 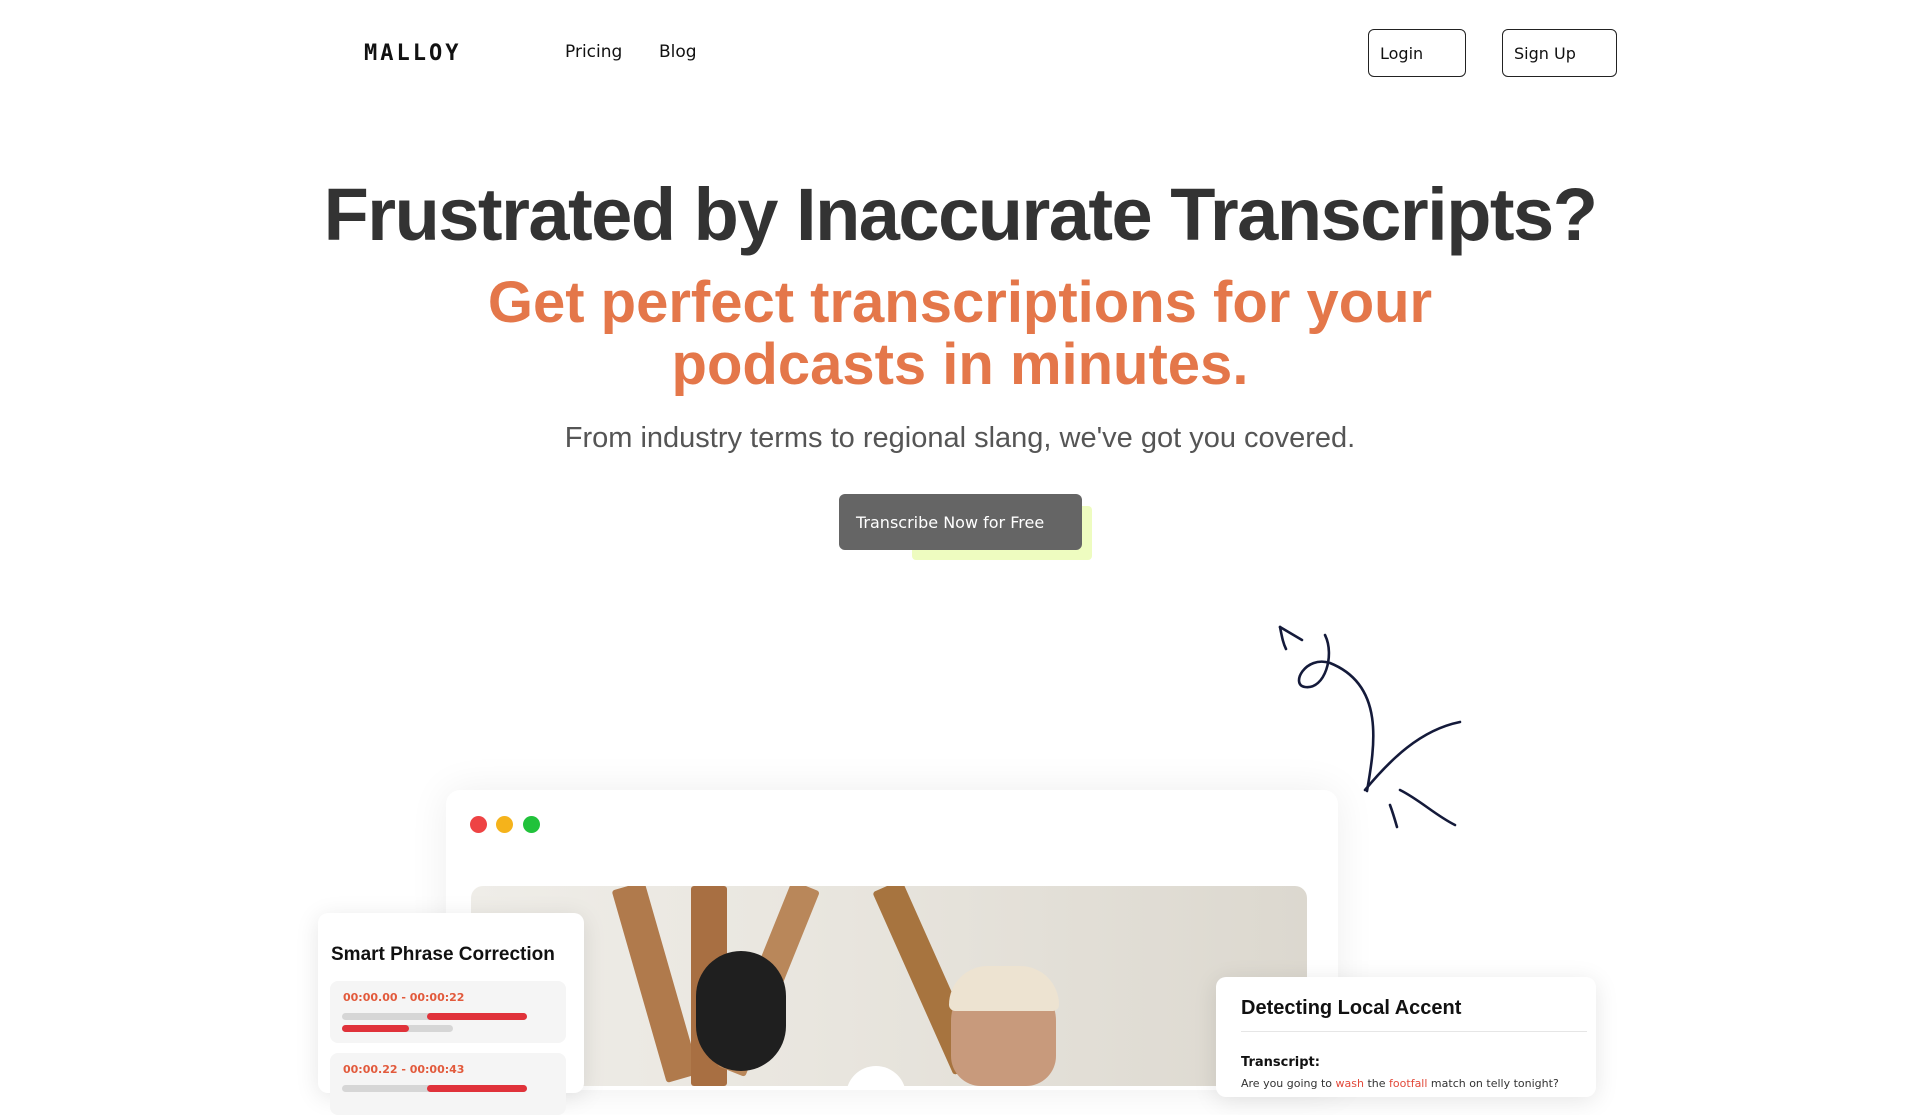 What do you see at coordinates (404, 1069) in the screenshot?
I see `segment-time: 00:00.22 - 00:00:43` at bounding box center [404, 1069].